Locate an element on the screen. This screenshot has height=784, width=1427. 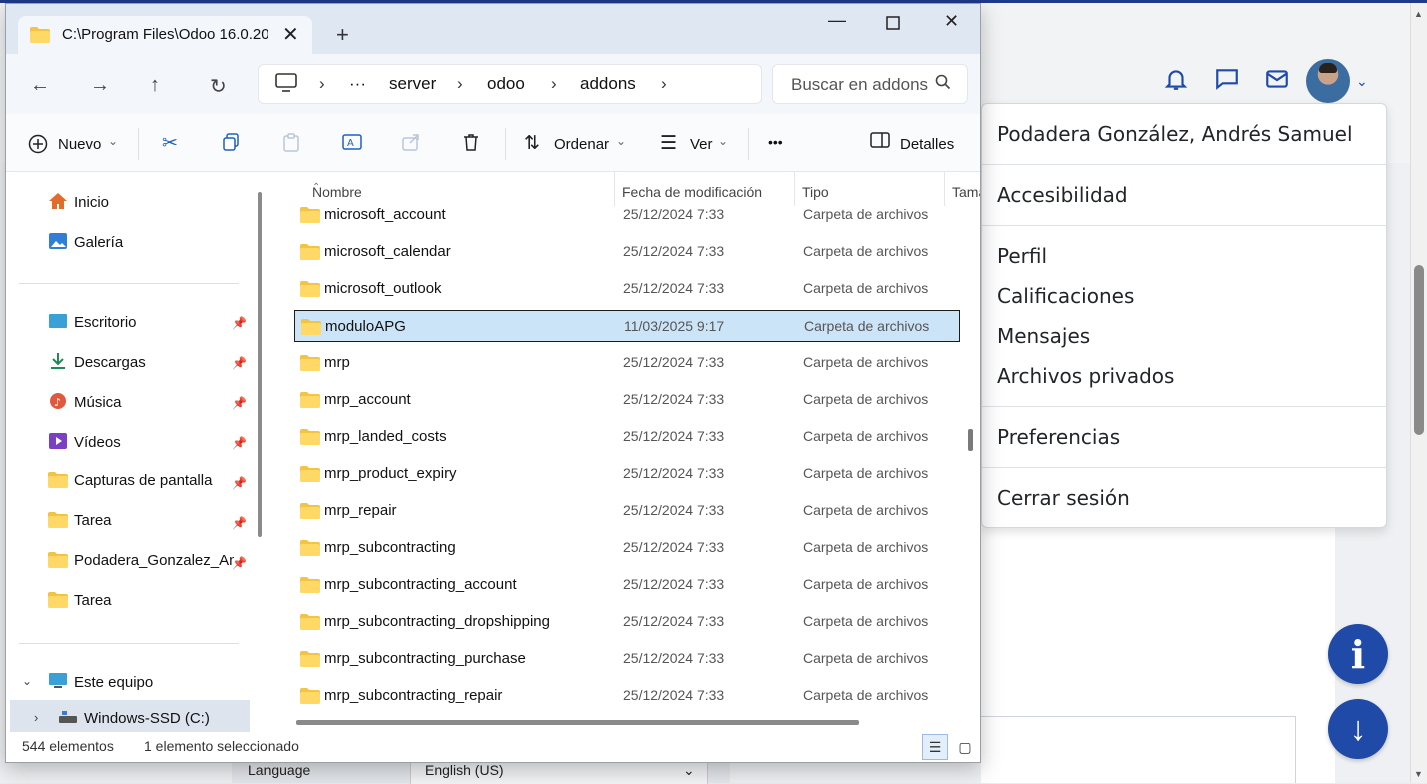
close-tab-icon: ✕ is located at coordinates (290, 34).